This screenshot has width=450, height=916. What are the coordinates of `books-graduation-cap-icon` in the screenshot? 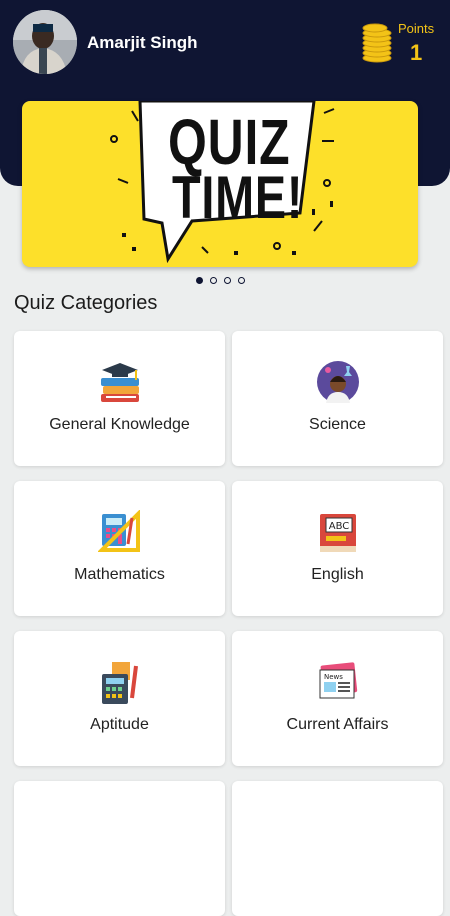 It's located at (120, 382).